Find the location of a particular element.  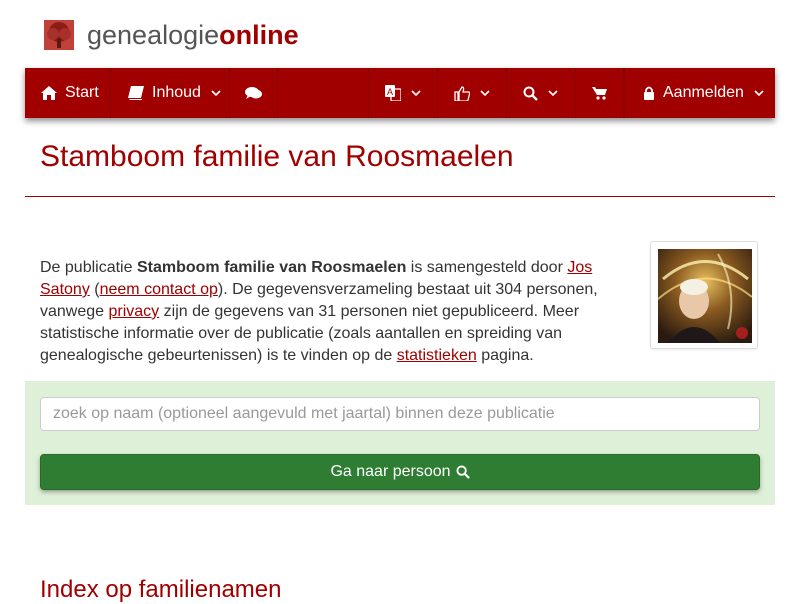

shopping-cart-icon is located at coordinates (599, 93).